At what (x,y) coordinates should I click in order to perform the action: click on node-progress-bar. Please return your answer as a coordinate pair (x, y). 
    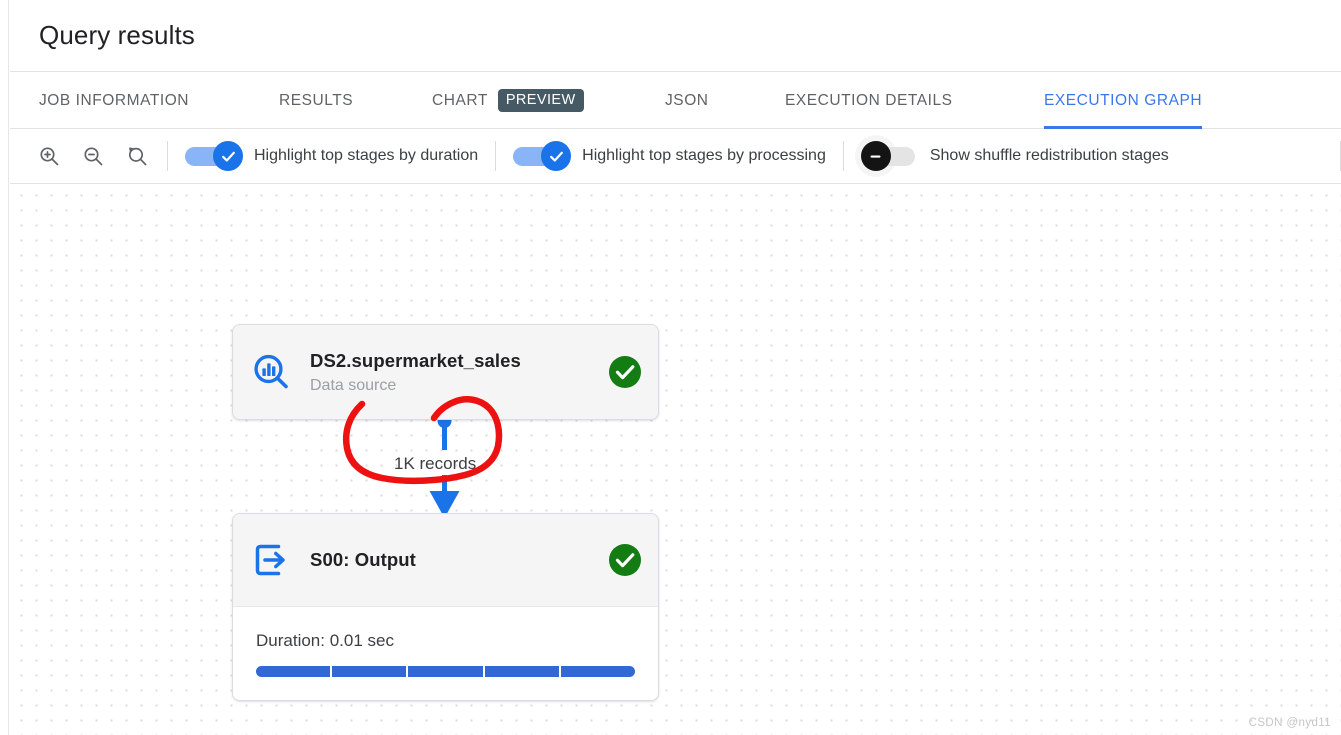
    Looking at the image, I should click on (446, 671).